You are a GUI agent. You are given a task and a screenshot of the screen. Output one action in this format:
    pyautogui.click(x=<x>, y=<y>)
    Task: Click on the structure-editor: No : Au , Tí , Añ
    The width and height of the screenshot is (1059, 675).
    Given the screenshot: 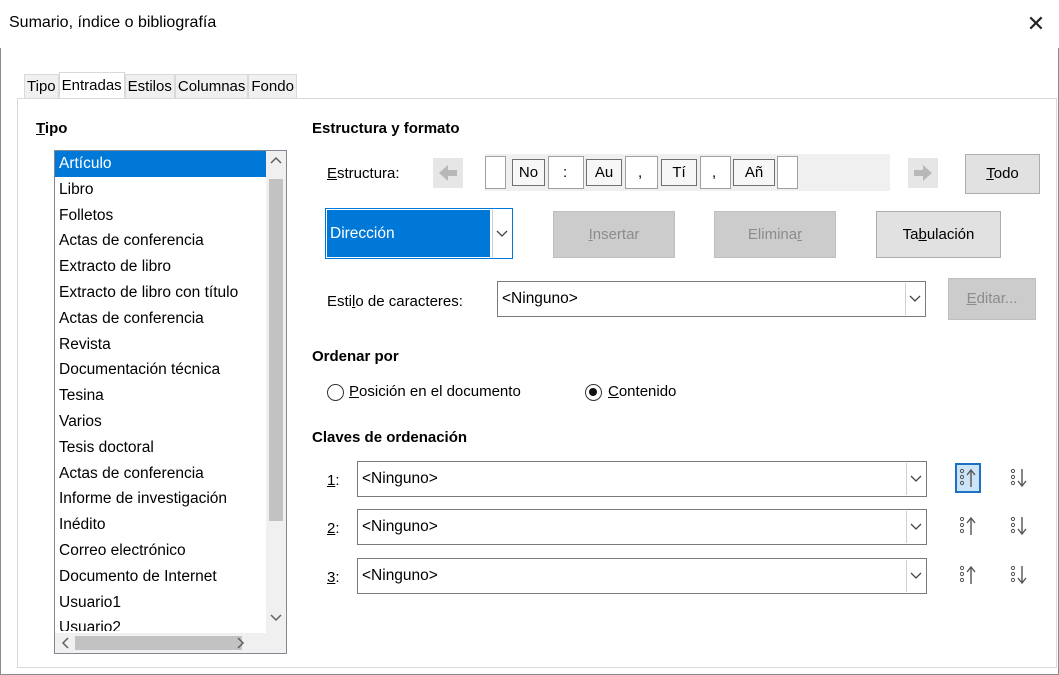 What is the action you would take?
    pyautogui.click(x=687, y=172)
    